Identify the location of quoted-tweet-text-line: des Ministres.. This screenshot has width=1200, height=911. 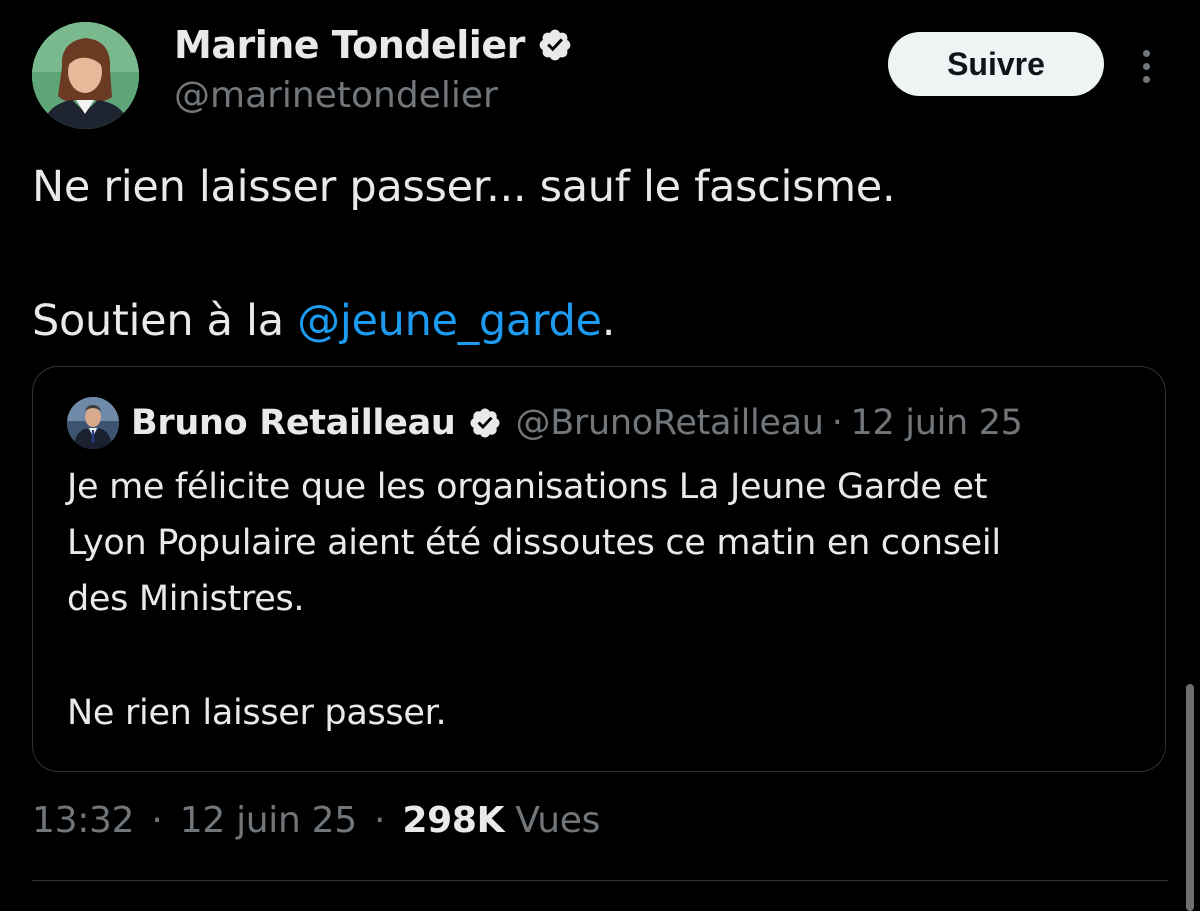
(186, 599).